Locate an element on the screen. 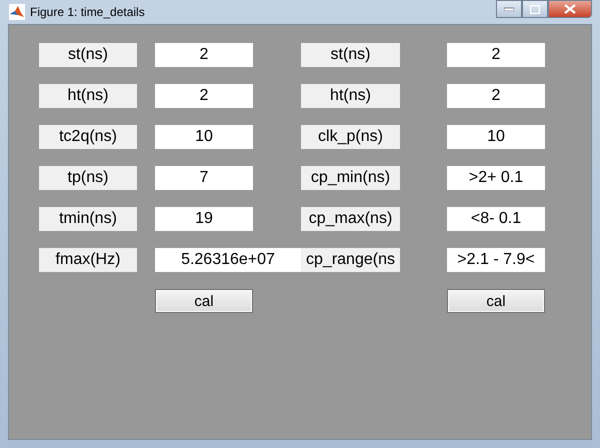  parameter-label: tp(ns) is located at coordinates (88, 178).